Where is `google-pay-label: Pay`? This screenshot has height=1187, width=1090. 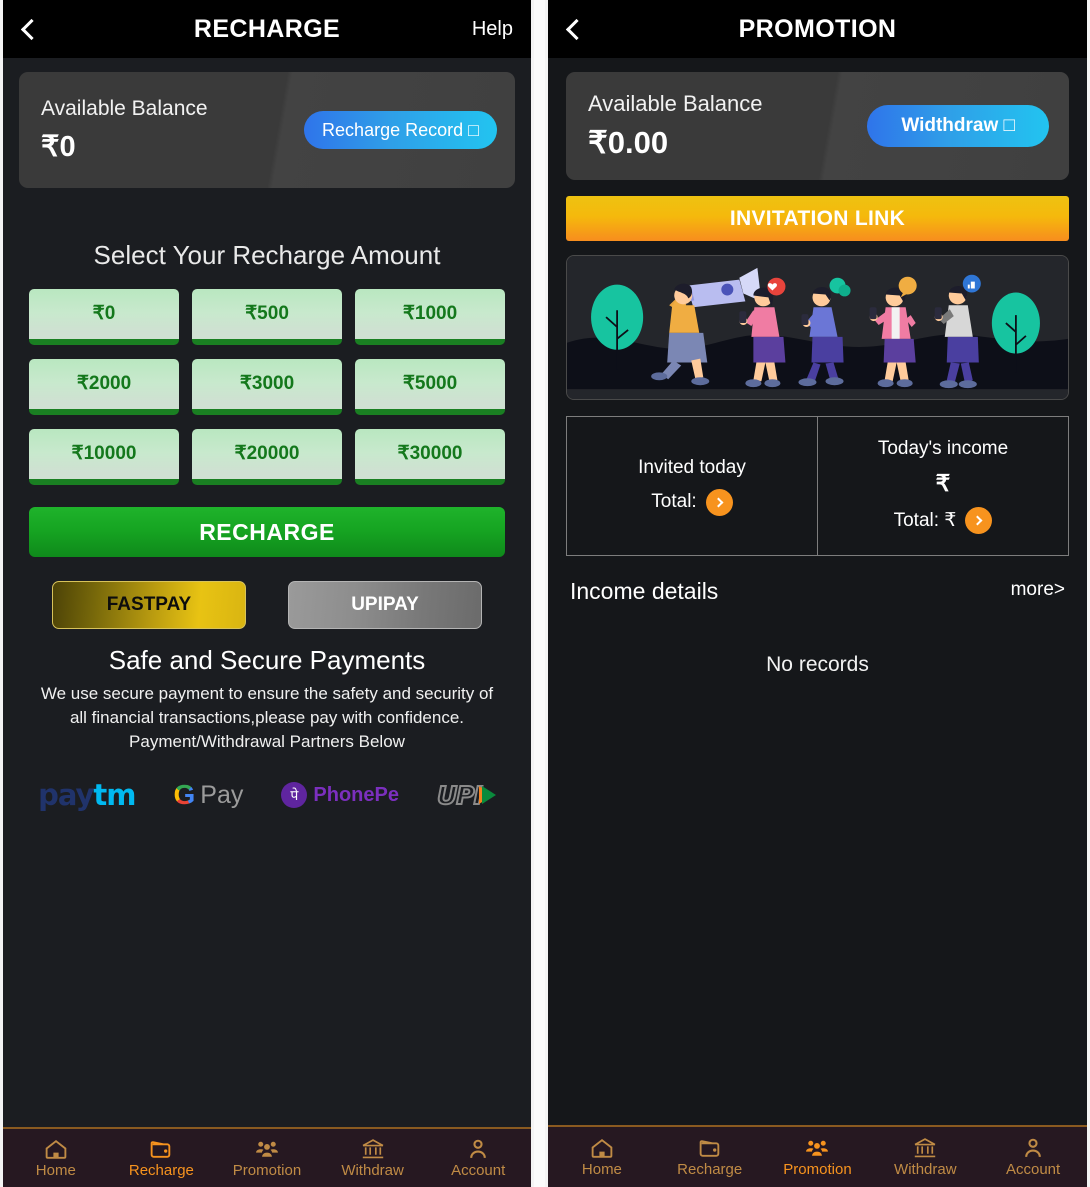
google-pay-label: Pay is located at coordinates (222, 794).